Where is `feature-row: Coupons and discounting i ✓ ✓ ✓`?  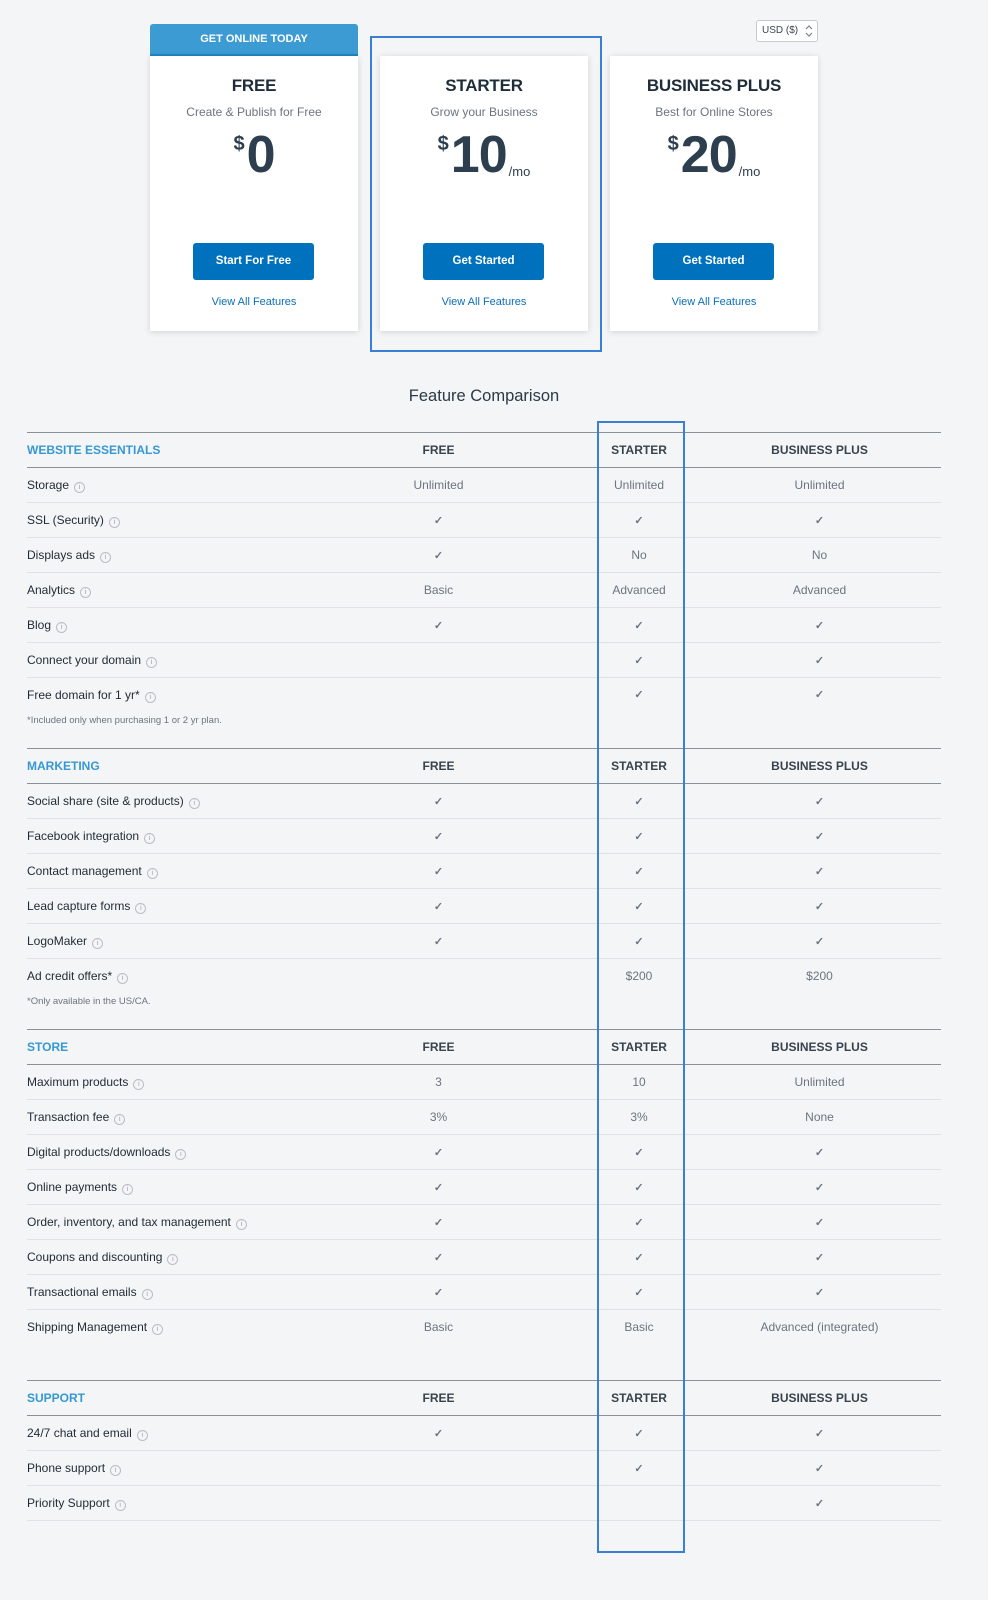 feature-row: Coupons and discounting i ✓ ✓ ✓ is located at coordinates (484, 1257).